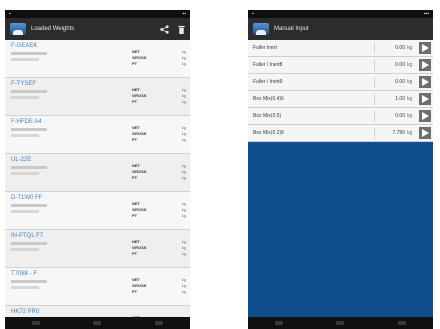  Describe the element at coordinates (340, 14) in the screenshot. I see `status-bar: ▪ ▪▪▪` at that location.